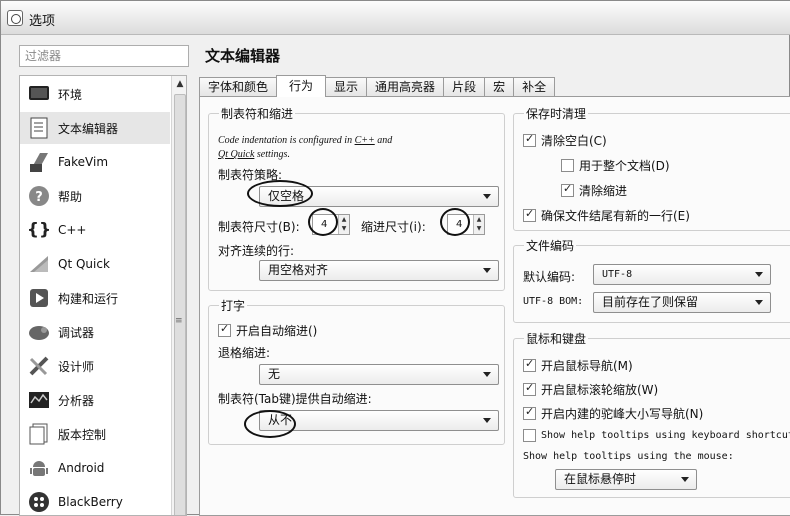 Image resolution: width=790 pixels, height=516 pixels. I want to click on sidebar-item-text-editor: 文本编辑器, so click(95, 128).